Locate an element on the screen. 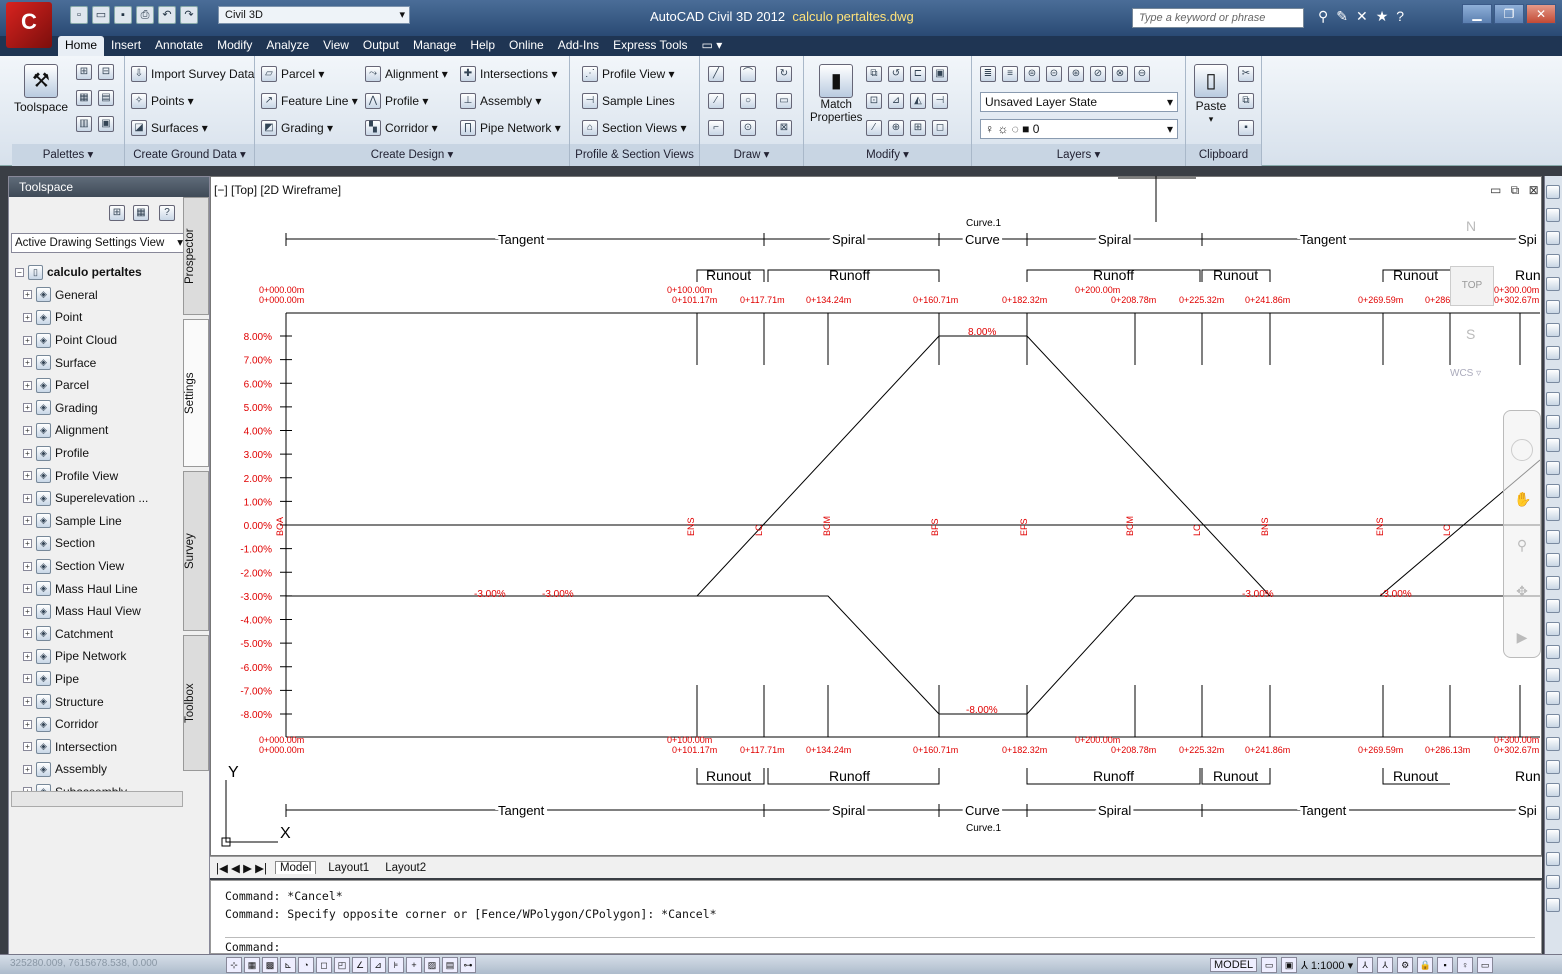 This screenshot has height=974, width=1562. tab-help: Help is located at coordinates (482, 46).